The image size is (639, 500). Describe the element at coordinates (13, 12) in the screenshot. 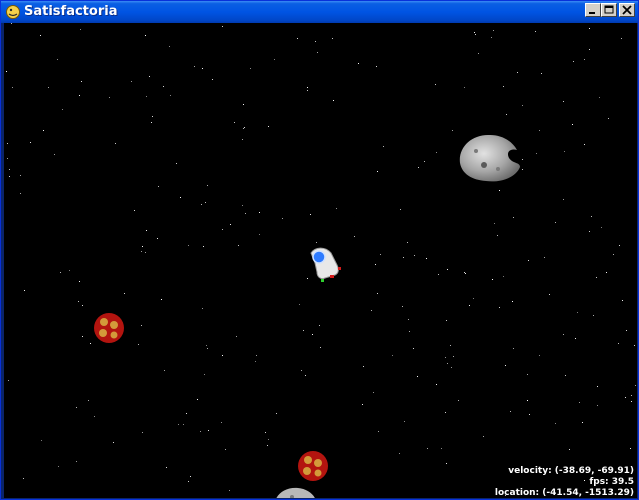

I see `pygame-snake-icon` at that location.